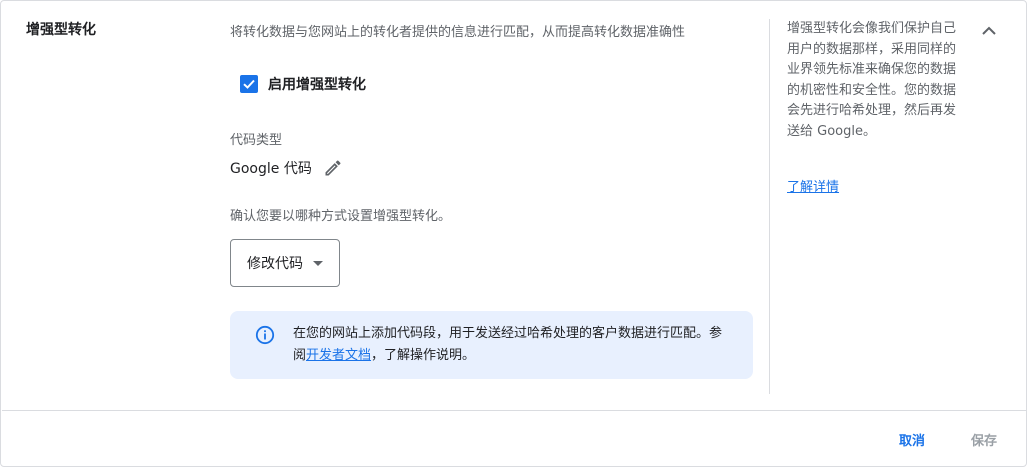 Image resolution: width=1027 pixels, height=467 pixels. What do you see at coordinates (265, 335) in the screenshot?
I see `info-icon` at bounding box center [265, 335].